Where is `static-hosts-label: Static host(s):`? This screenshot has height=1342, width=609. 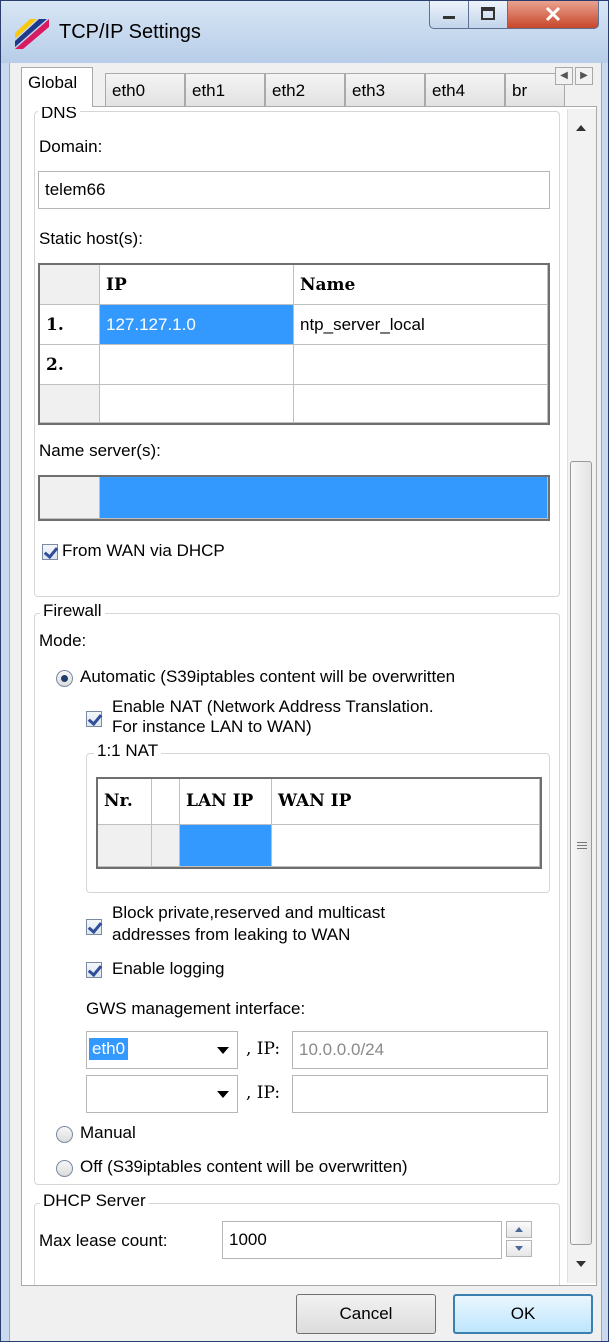
static-hosts-label: Static host(s): is located at coordinates (91, 238).